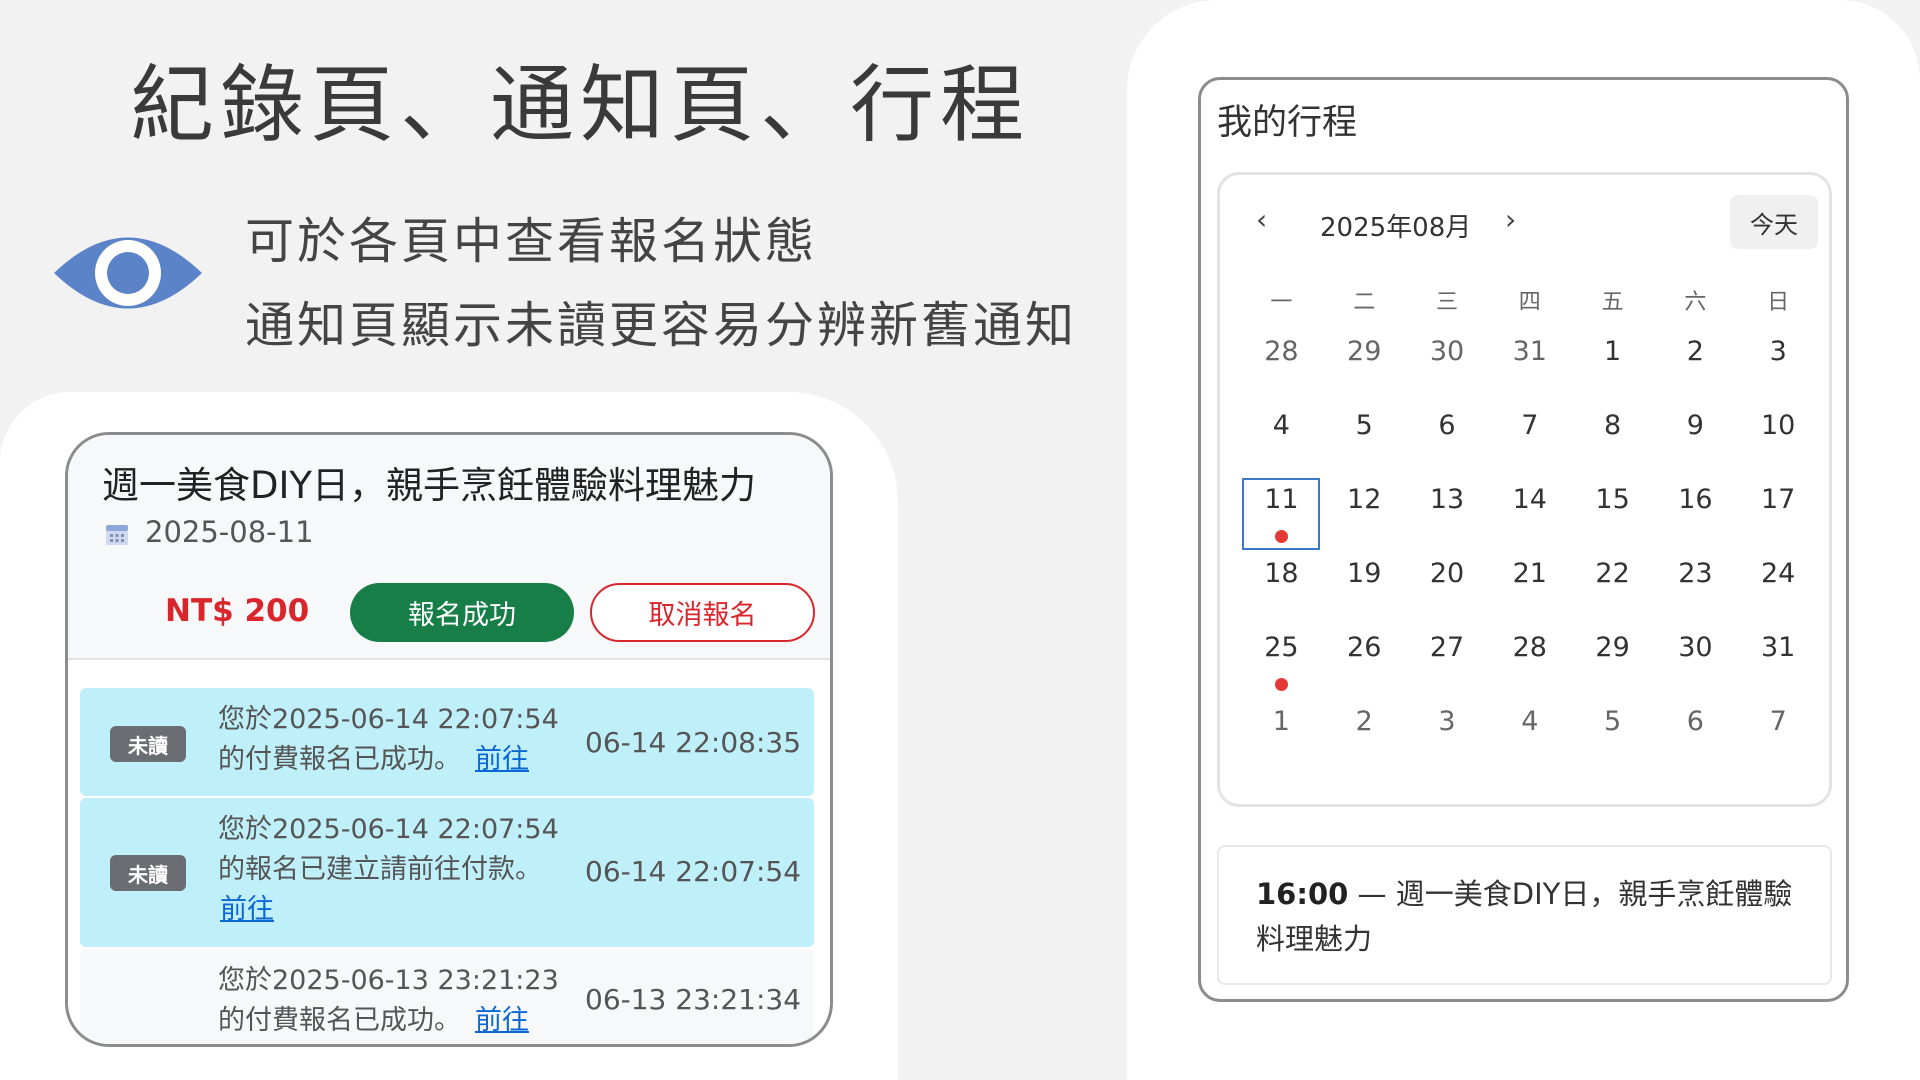 This screenshot has height=1080, width=1920. Describe the element at coordinates (702, 612) in the screenshot. I see `cancel-registration-button: 取消報名` at that location.